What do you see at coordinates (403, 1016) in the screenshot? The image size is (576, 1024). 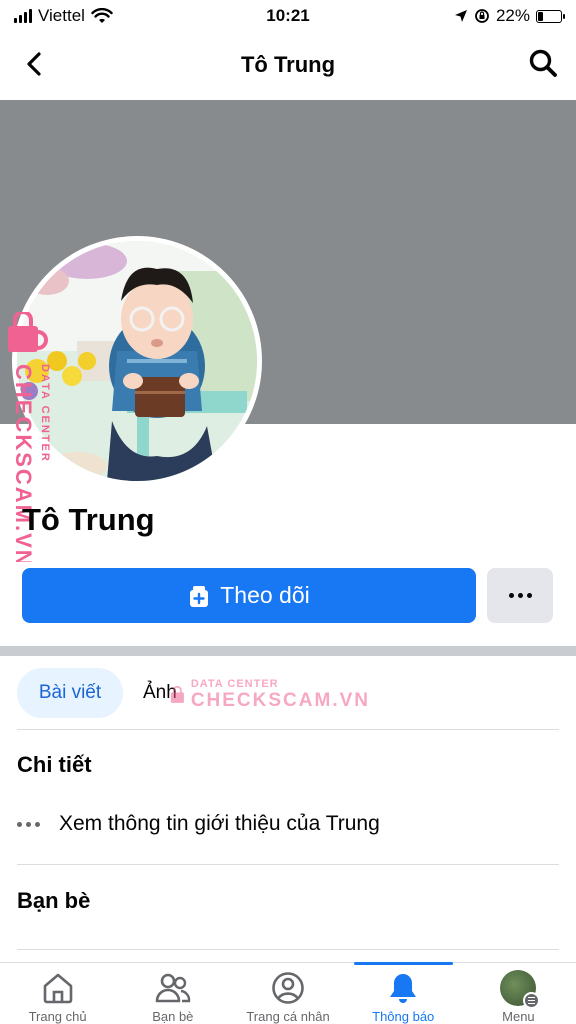 I see `tab-label: Thông báo` at bounding box center [403, 1016].